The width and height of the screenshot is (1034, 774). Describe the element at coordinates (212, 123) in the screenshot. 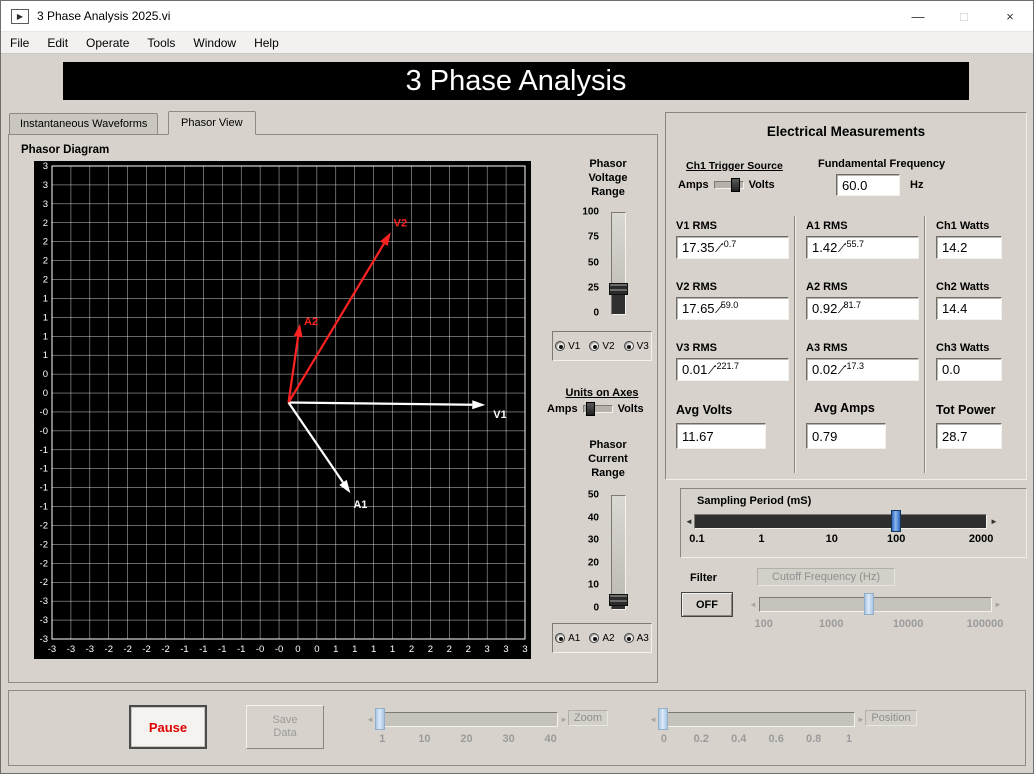

I see `tab-phasor-view: Phasor View` at that location.